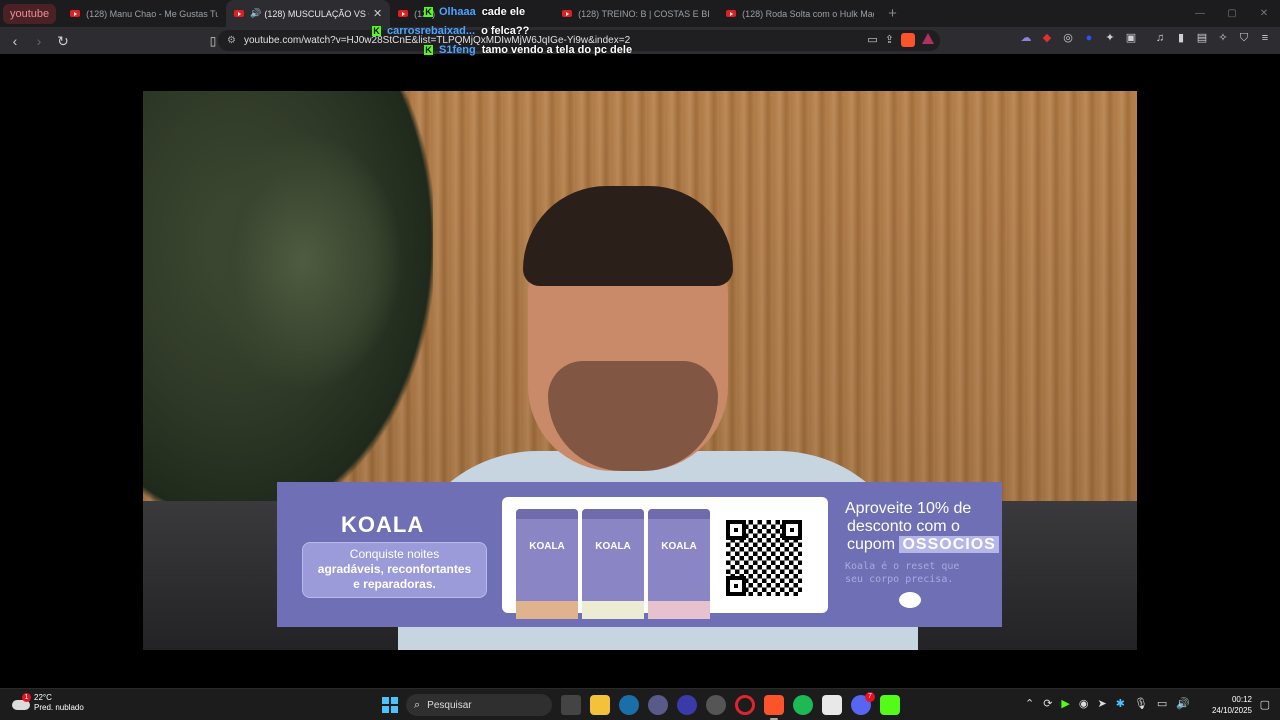 The height and width of the screenshot is (720, 1280). Describe the element at coordinates (1200, 13) in the screenshot. I see `minimize-icon: —` at that location.